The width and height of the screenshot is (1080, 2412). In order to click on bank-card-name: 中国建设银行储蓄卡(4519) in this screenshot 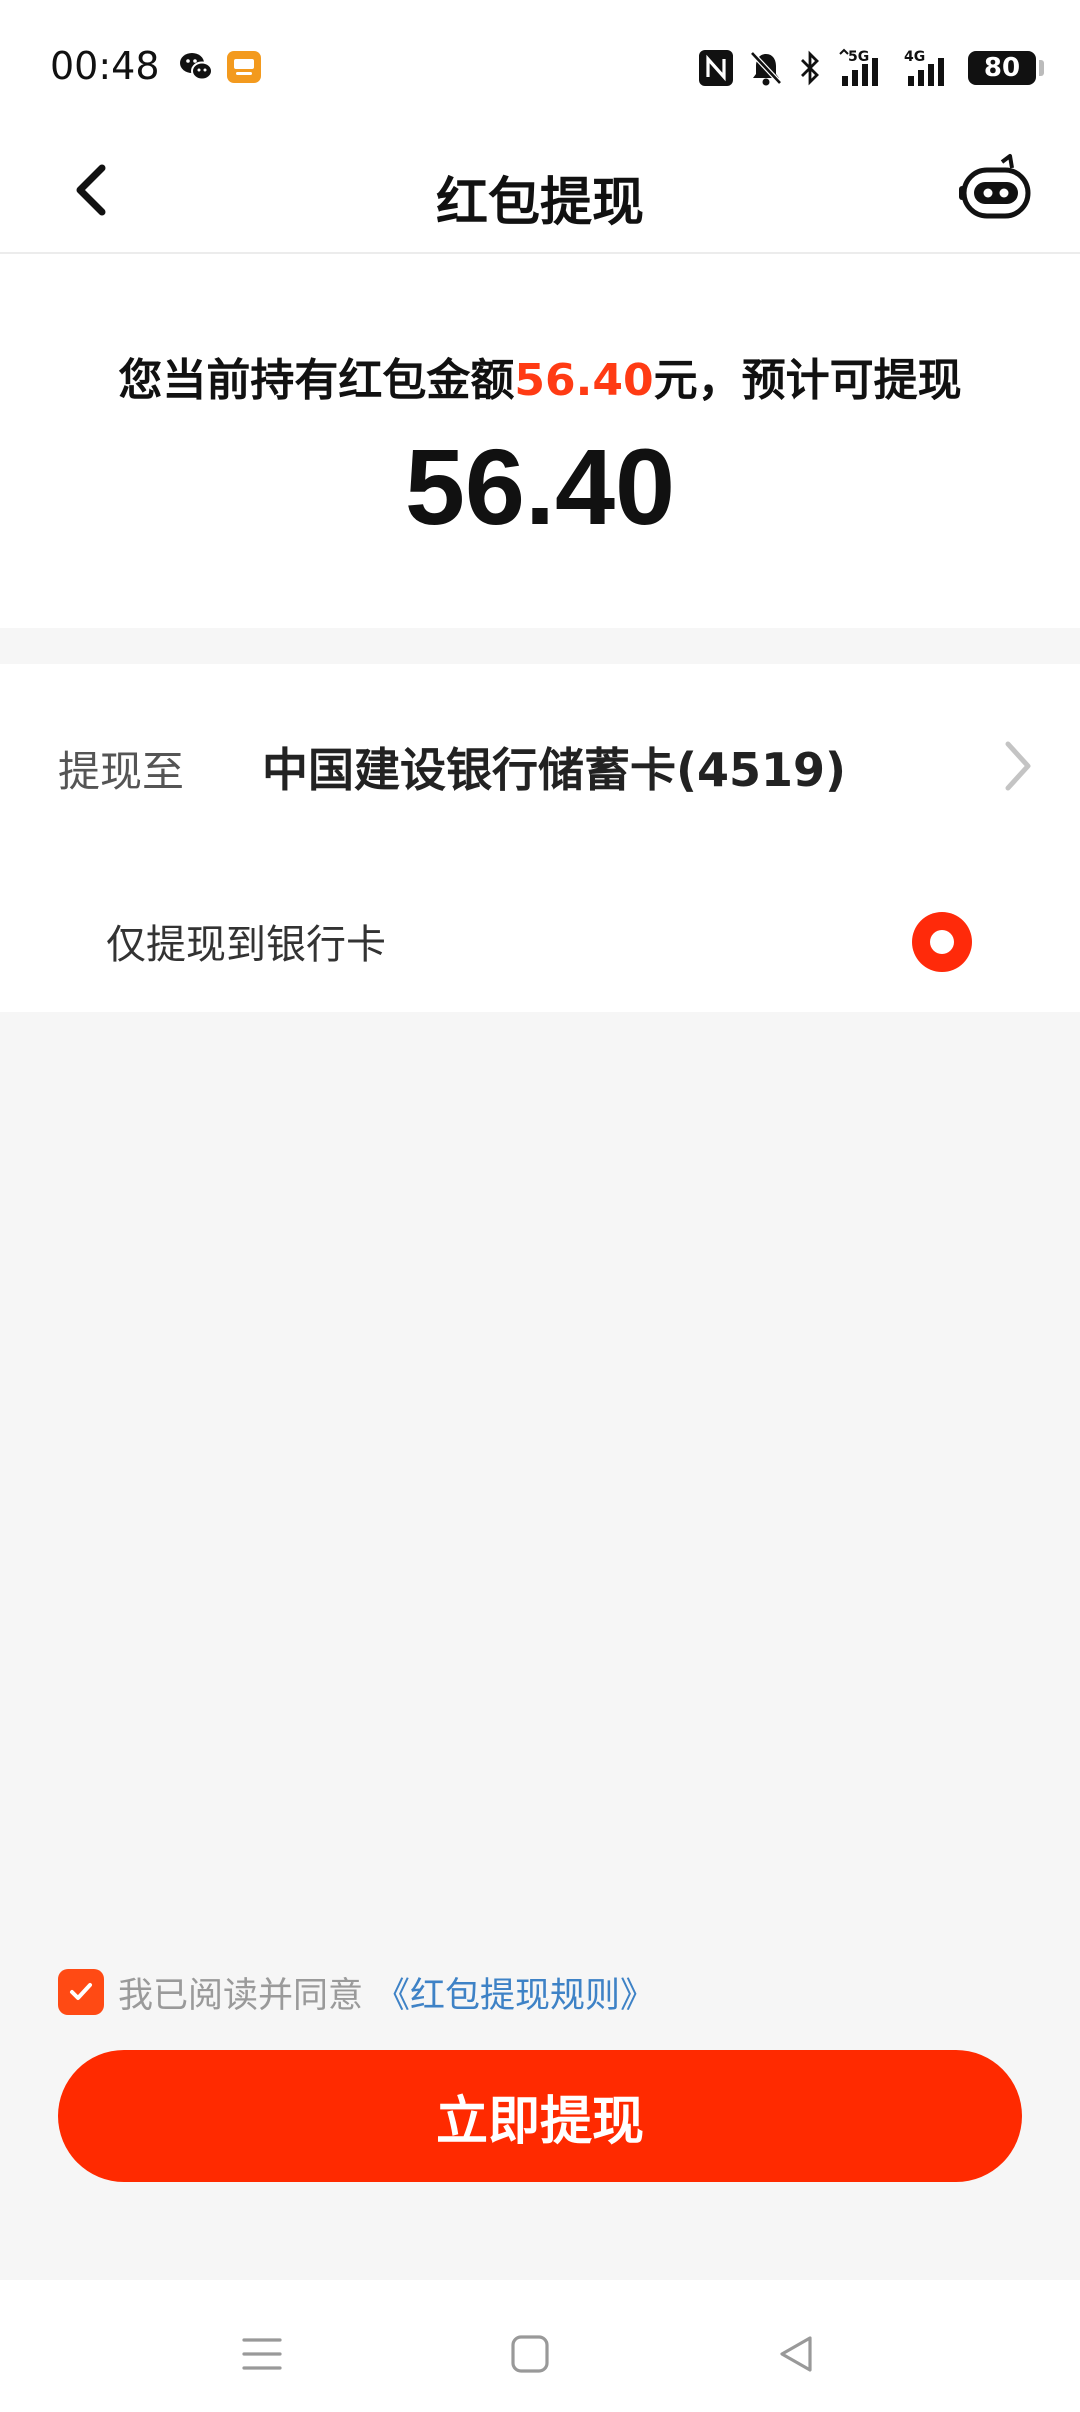, I will do `click(554, 770)`.